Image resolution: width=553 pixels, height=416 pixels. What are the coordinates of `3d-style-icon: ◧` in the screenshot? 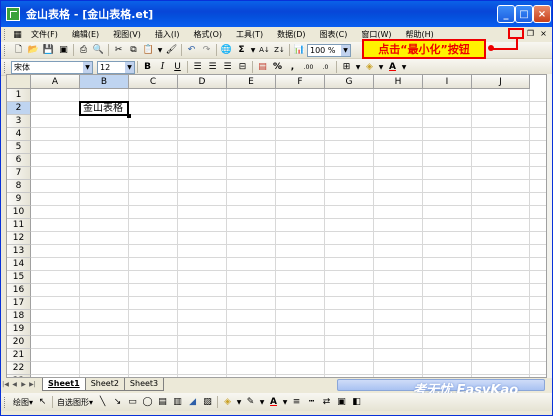 It's located at (356, 402).